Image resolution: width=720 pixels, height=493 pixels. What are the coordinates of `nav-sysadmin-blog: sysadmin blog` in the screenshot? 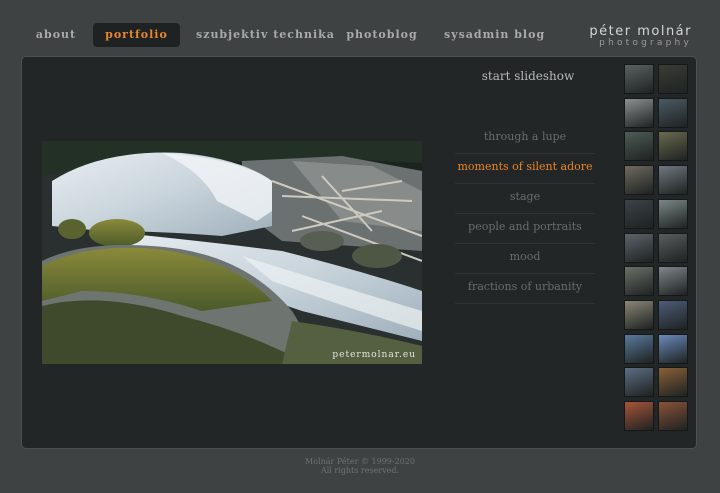 It's located at (494, 35).